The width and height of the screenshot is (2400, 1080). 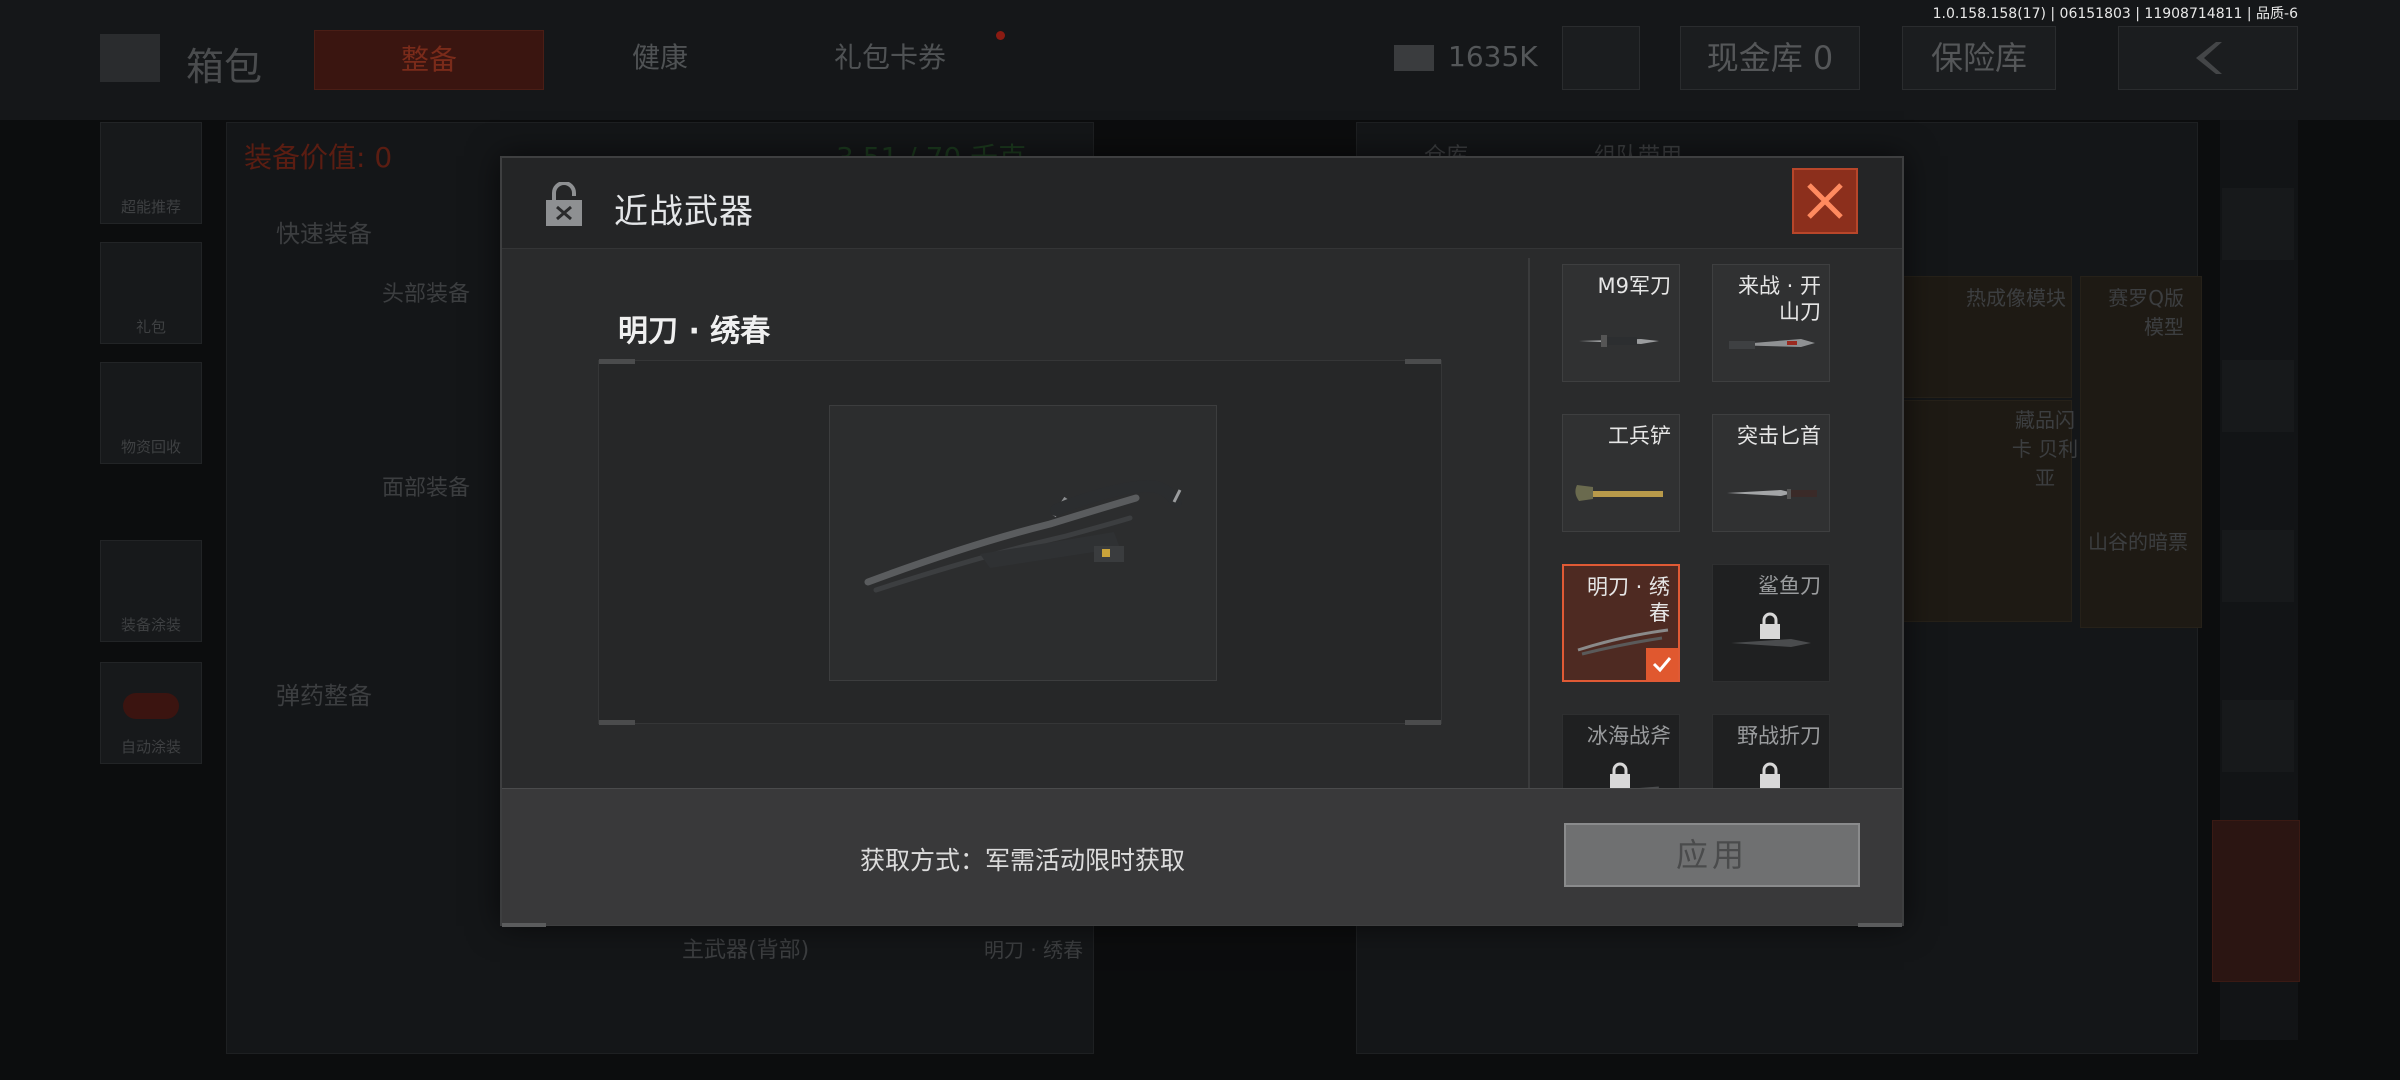 I want to click on face-gear-slot: 面部装备, so click(x=426, y=486).